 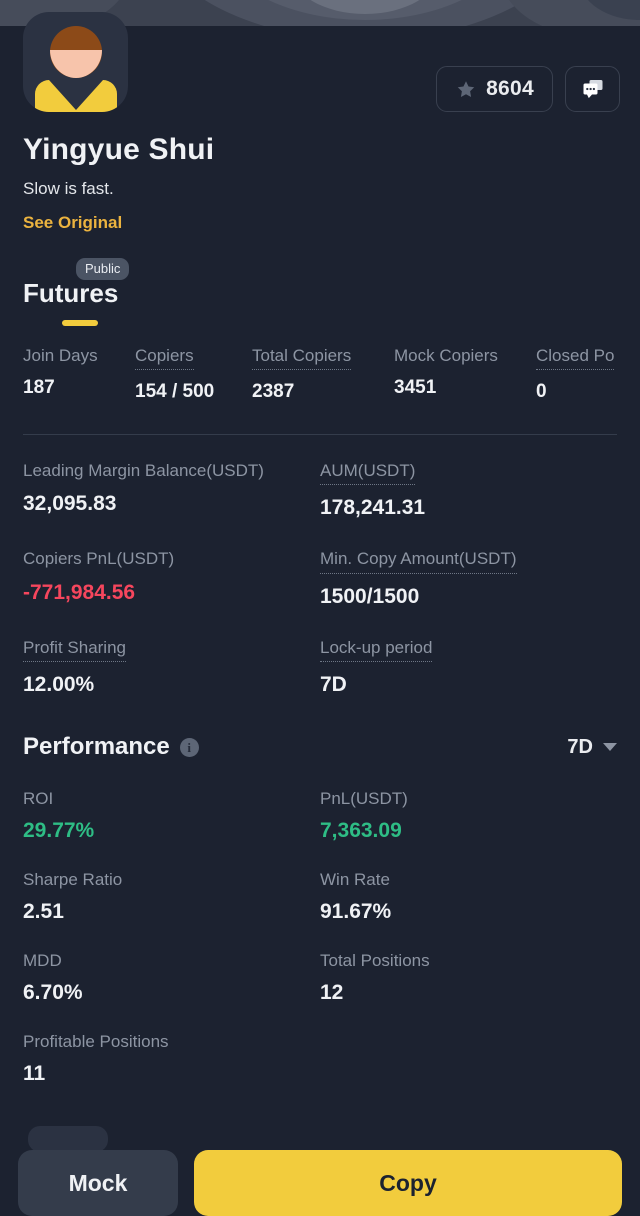 I want to click on performance-row: ROI 29.77% PnL(USDT) 7,363.09, so click(x=320, y=816).